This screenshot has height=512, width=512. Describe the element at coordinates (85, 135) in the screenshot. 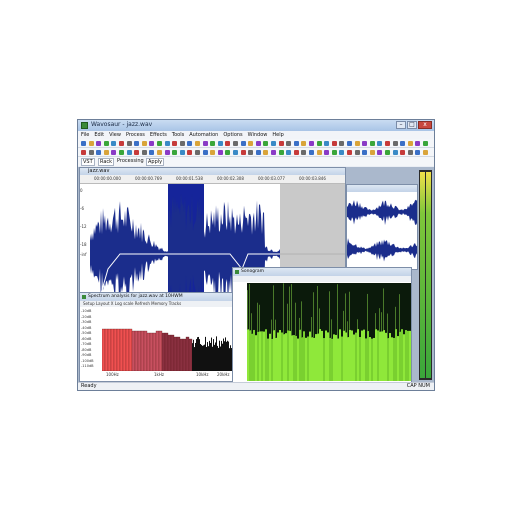

I see `menu-file: File` at that location.